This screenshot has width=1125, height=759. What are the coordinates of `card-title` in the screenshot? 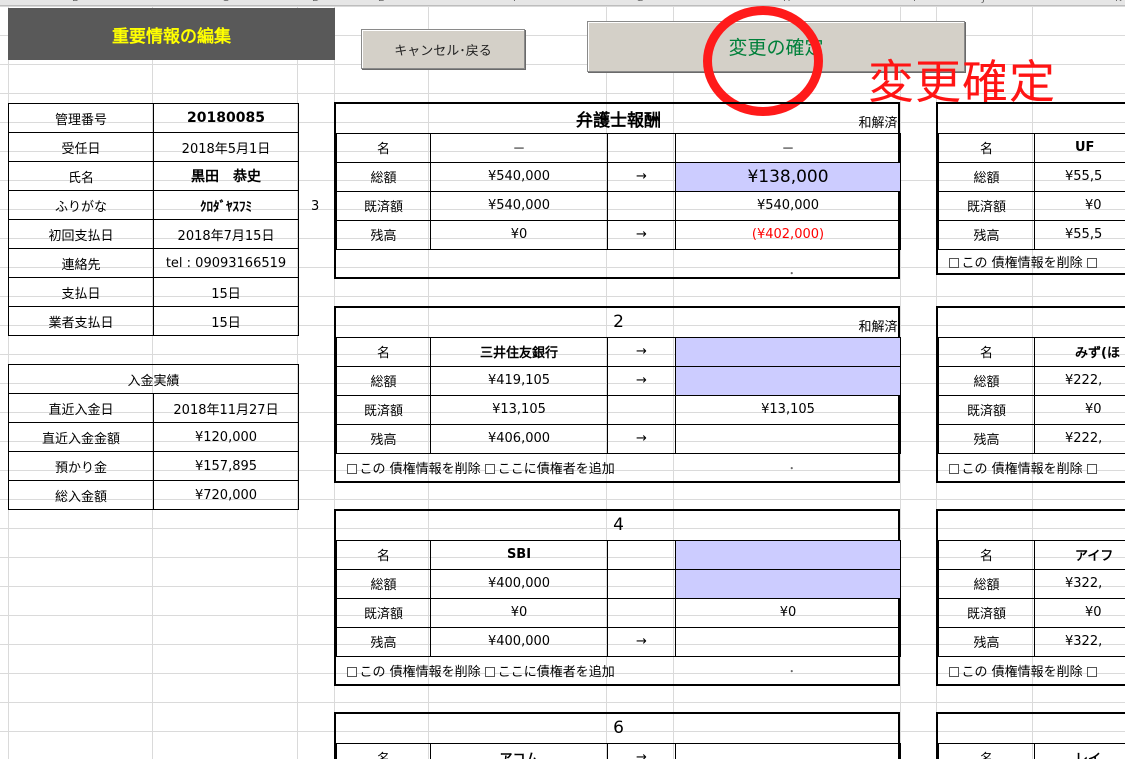 It's located at (1031, 323).